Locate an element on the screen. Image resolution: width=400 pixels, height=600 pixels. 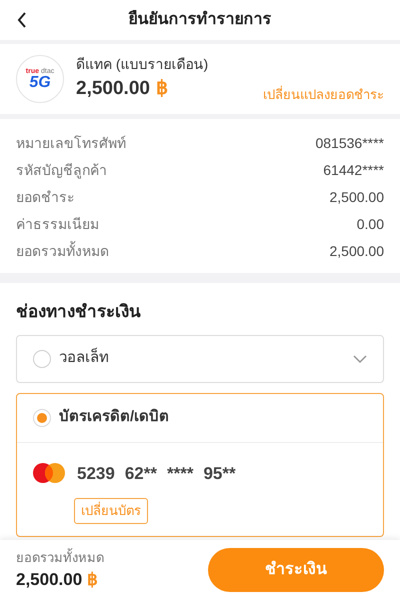
detail-value: 61442**** is located at coordinates (353, 170).